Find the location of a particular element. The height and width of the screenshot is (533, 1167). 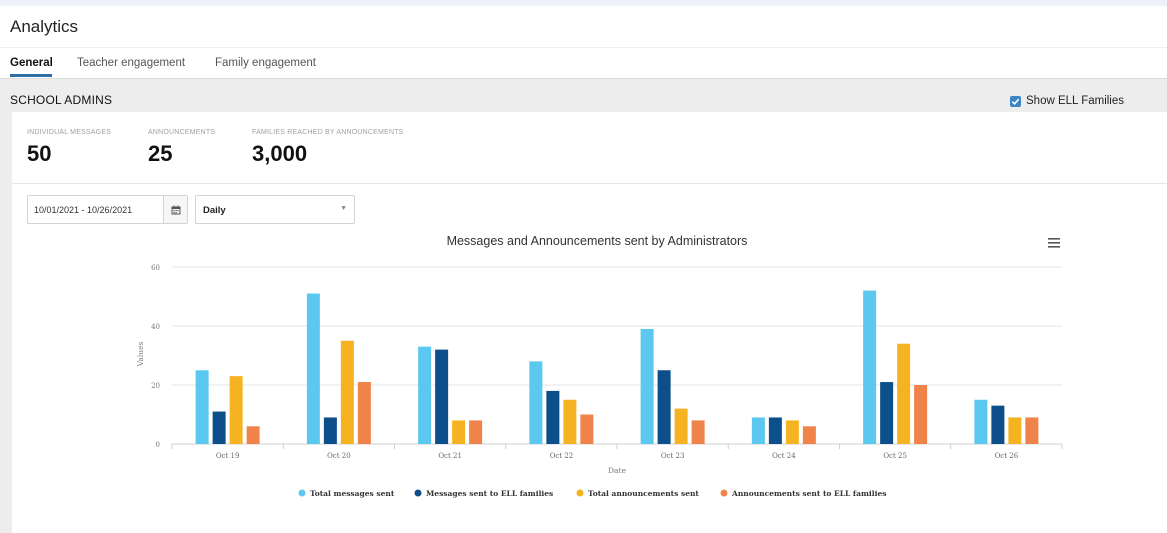

legend-item: Total announcements sent is located at coordinates (638, 493).